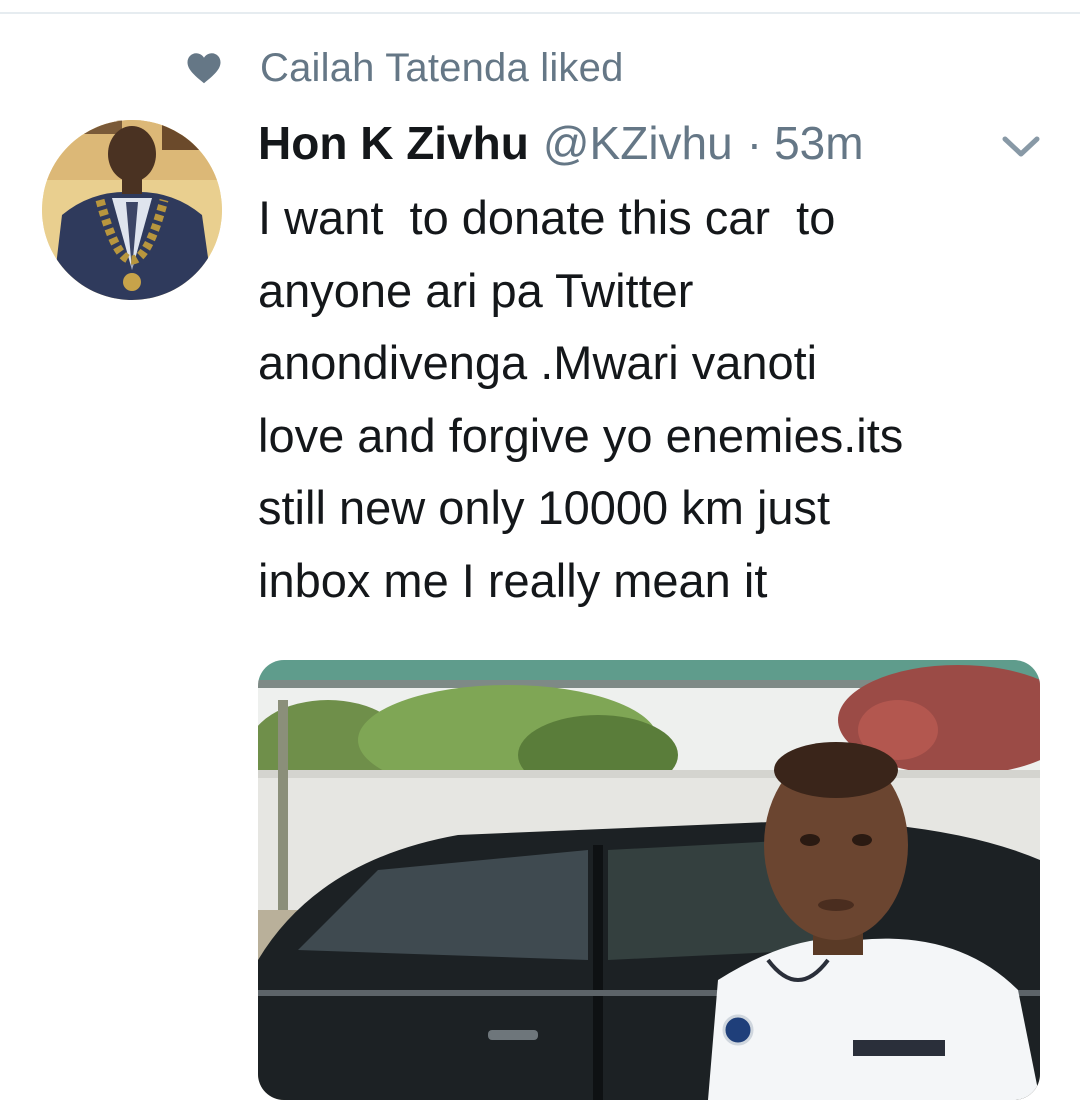 This screenshot has width=1080, height=1113. Describe the element at coordinates (547, 217) in the screenshot. I see `tweet-text-line: I want to donate this car to` at that location.